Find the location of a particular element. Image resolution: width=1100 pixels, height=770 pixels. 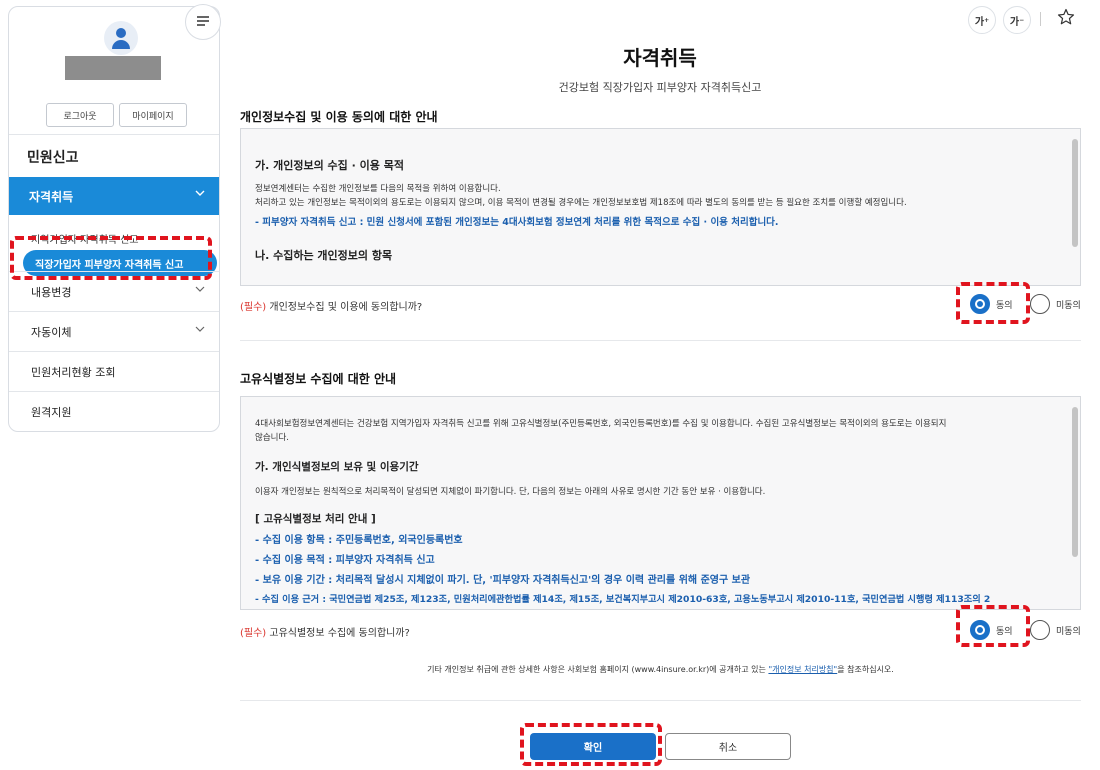

avatar is located at coordinates (121, 38).